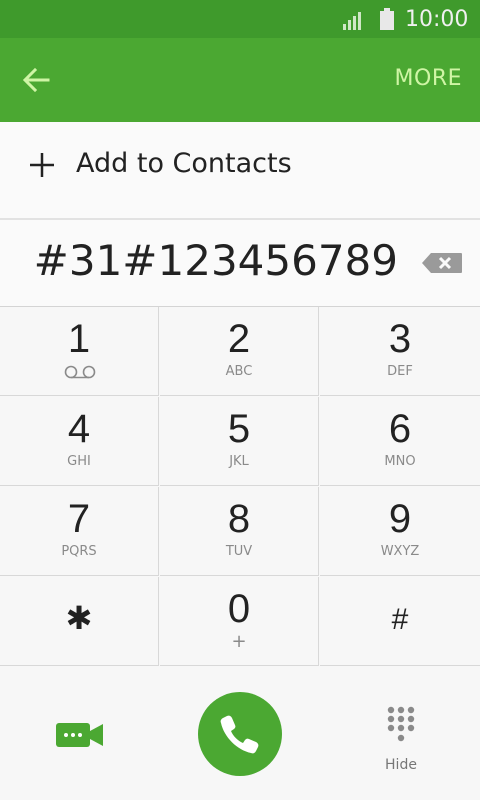  I want to click on key-6: 6 MNO, so click(400, 441).